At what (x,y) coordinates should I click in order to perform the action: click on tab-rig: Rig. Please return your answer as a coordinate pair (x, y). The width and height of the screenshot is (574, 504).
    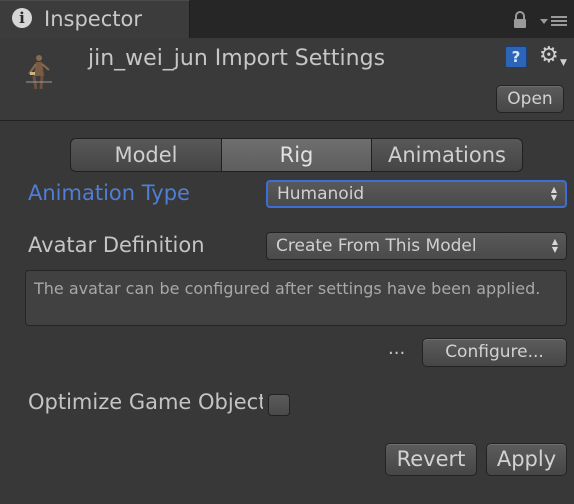
    Looking at the image, I should click on (296, 155).